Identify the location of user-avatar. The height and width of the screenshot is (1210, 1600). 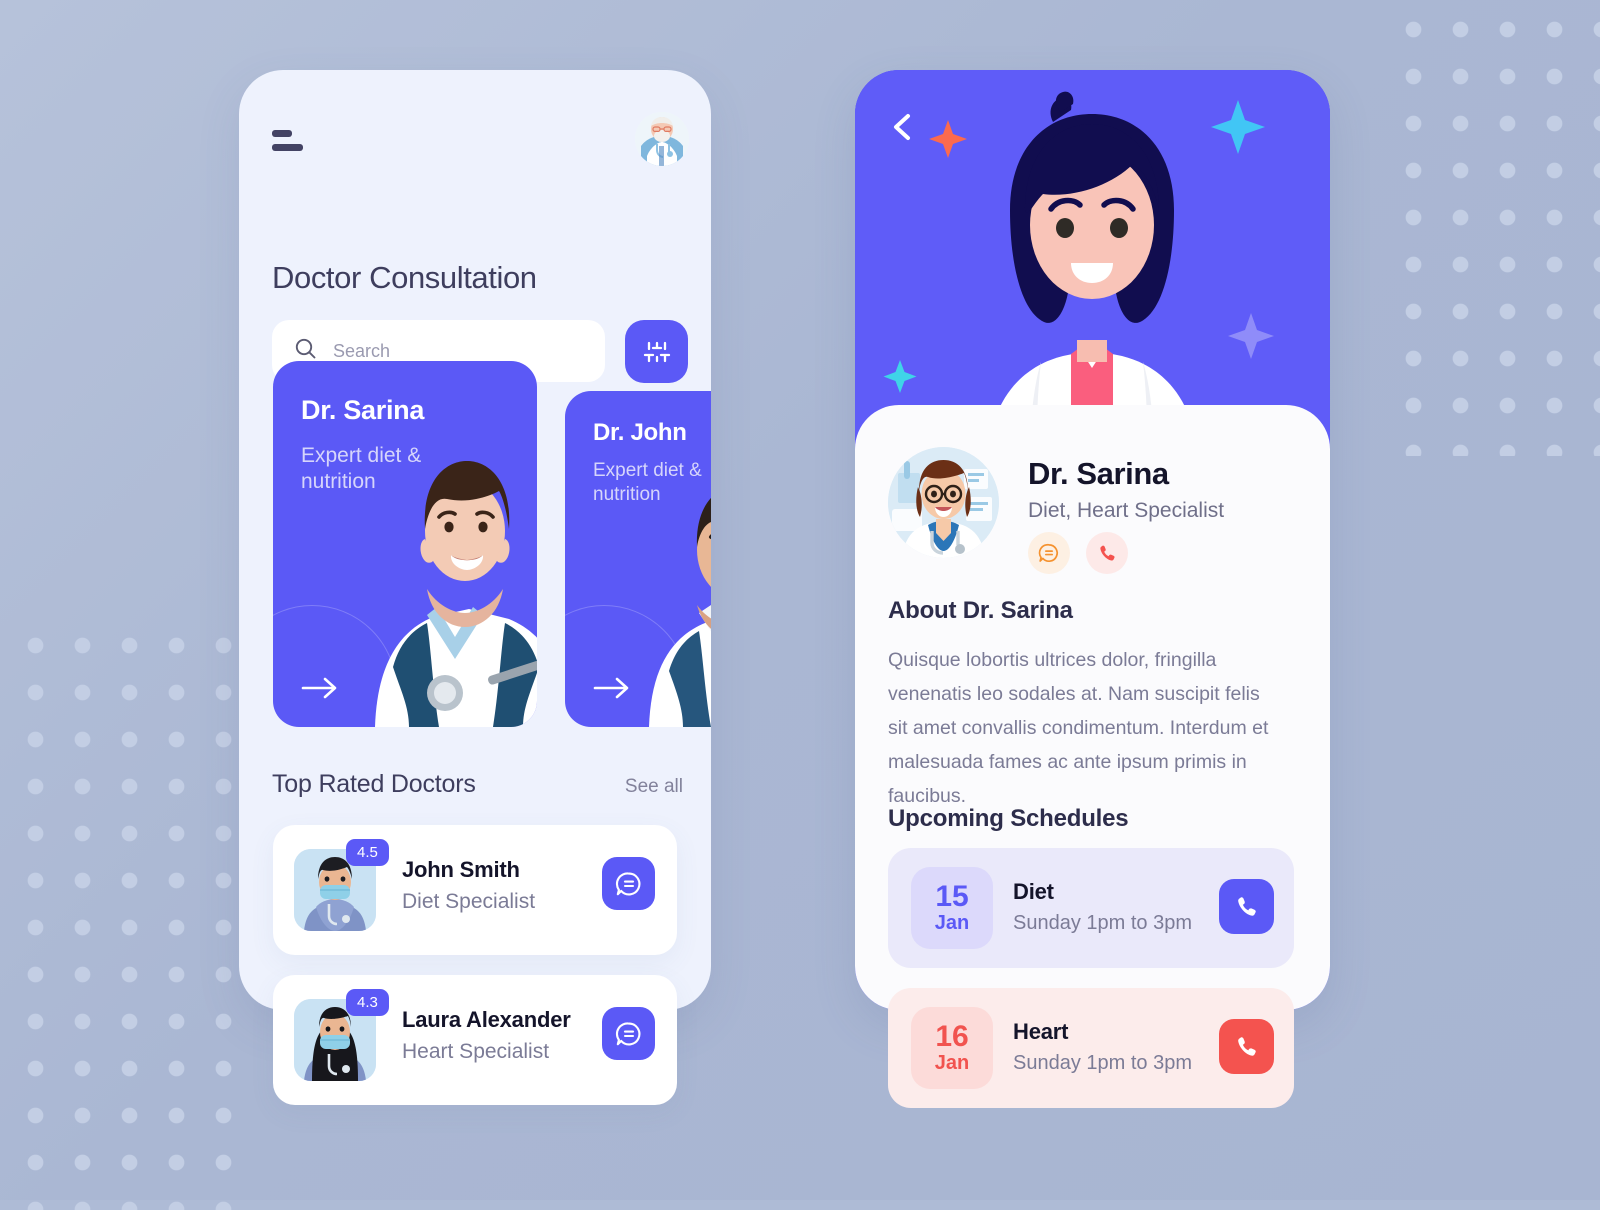
(662, 139).